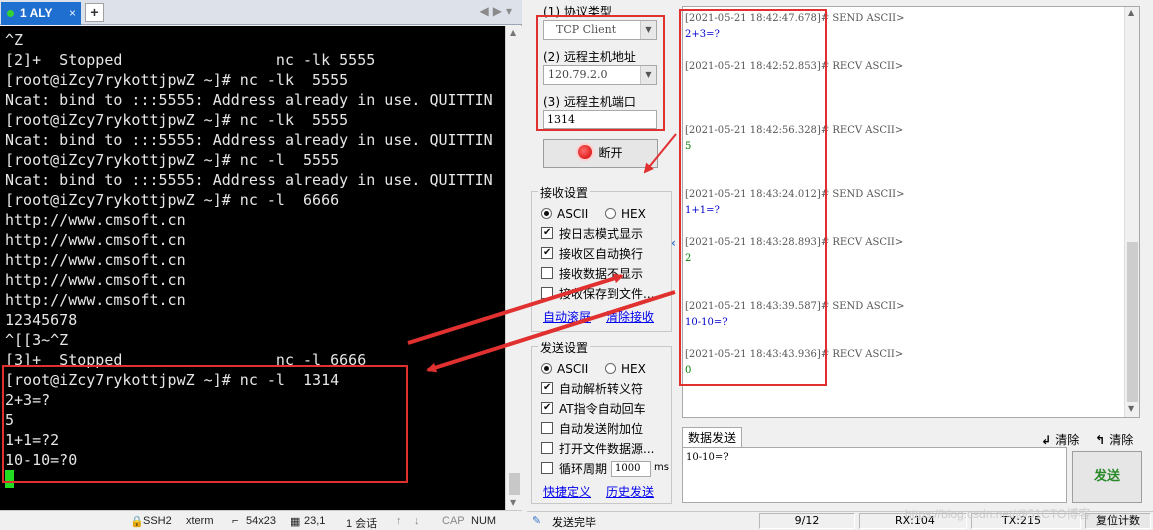 This screenshot has width=1153, height=530. I want to click on clear-receive-link: 清除接收, so click(630, 316).